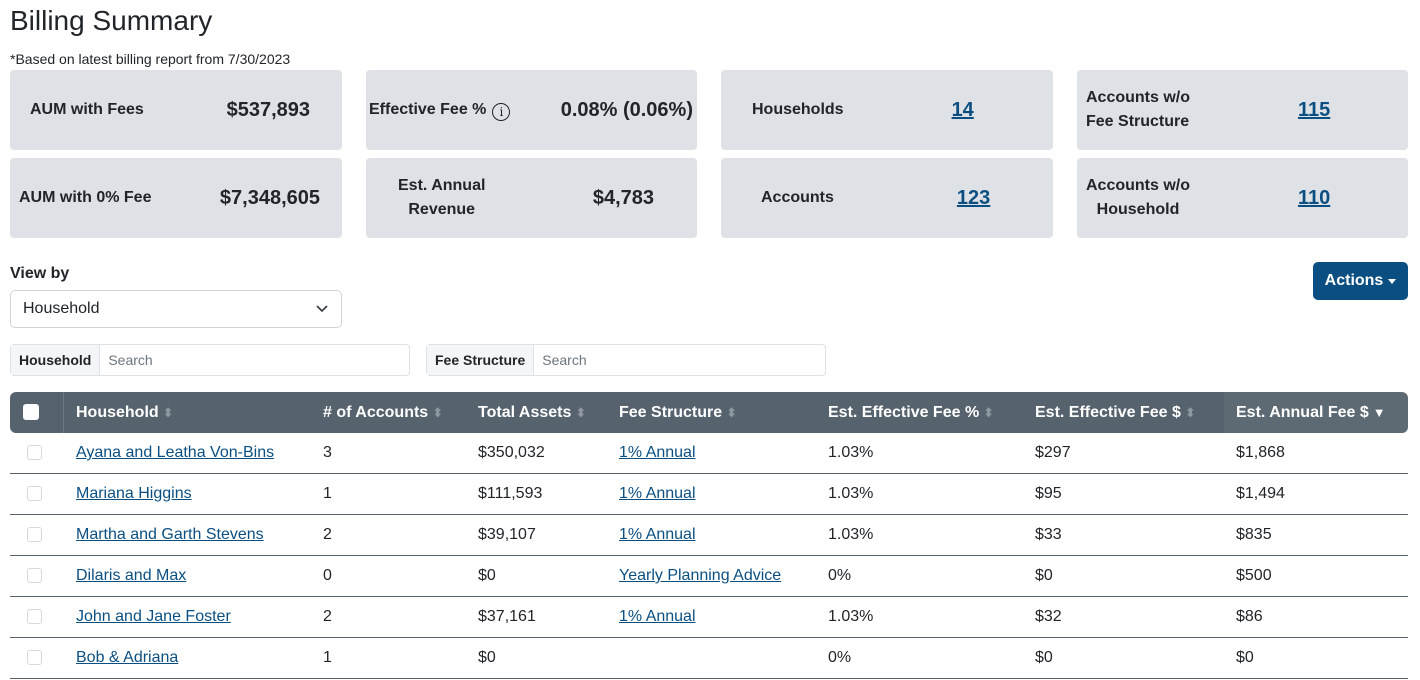 The height and width of the screenshot is (680, 1420). Describe the element at coordinates (268, 109) in the screenshot. I see `card-value: $537,893` at that location.